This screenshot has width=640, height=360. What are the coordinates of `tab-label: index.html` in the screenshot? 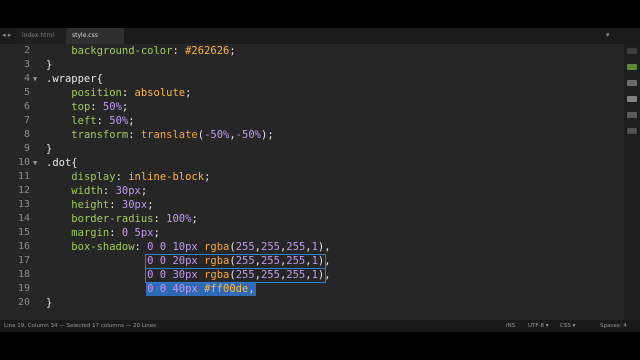 It's located at (38, 35).